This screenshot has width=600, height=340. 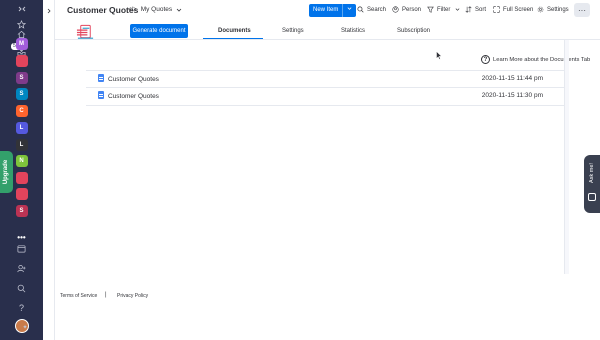 What do you see at coordinates (327, 39) in the screenshot?
I see `view-divider` at bounding box center [327, 39].